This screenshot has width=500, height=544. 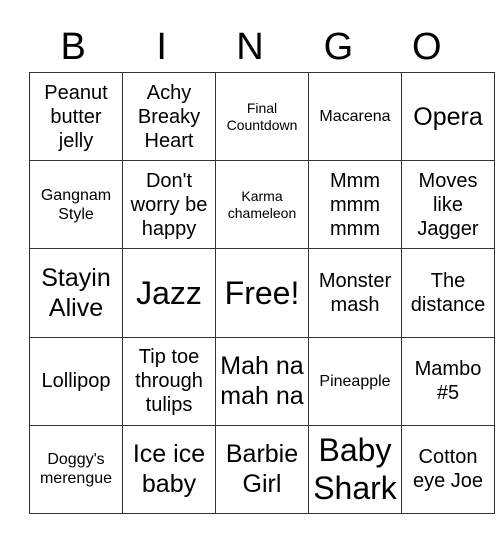 What do you see at coordinates (76, 381) in the screenshot?
I see `bingo-cell: Lollipop` at bounding box center [76, 381].